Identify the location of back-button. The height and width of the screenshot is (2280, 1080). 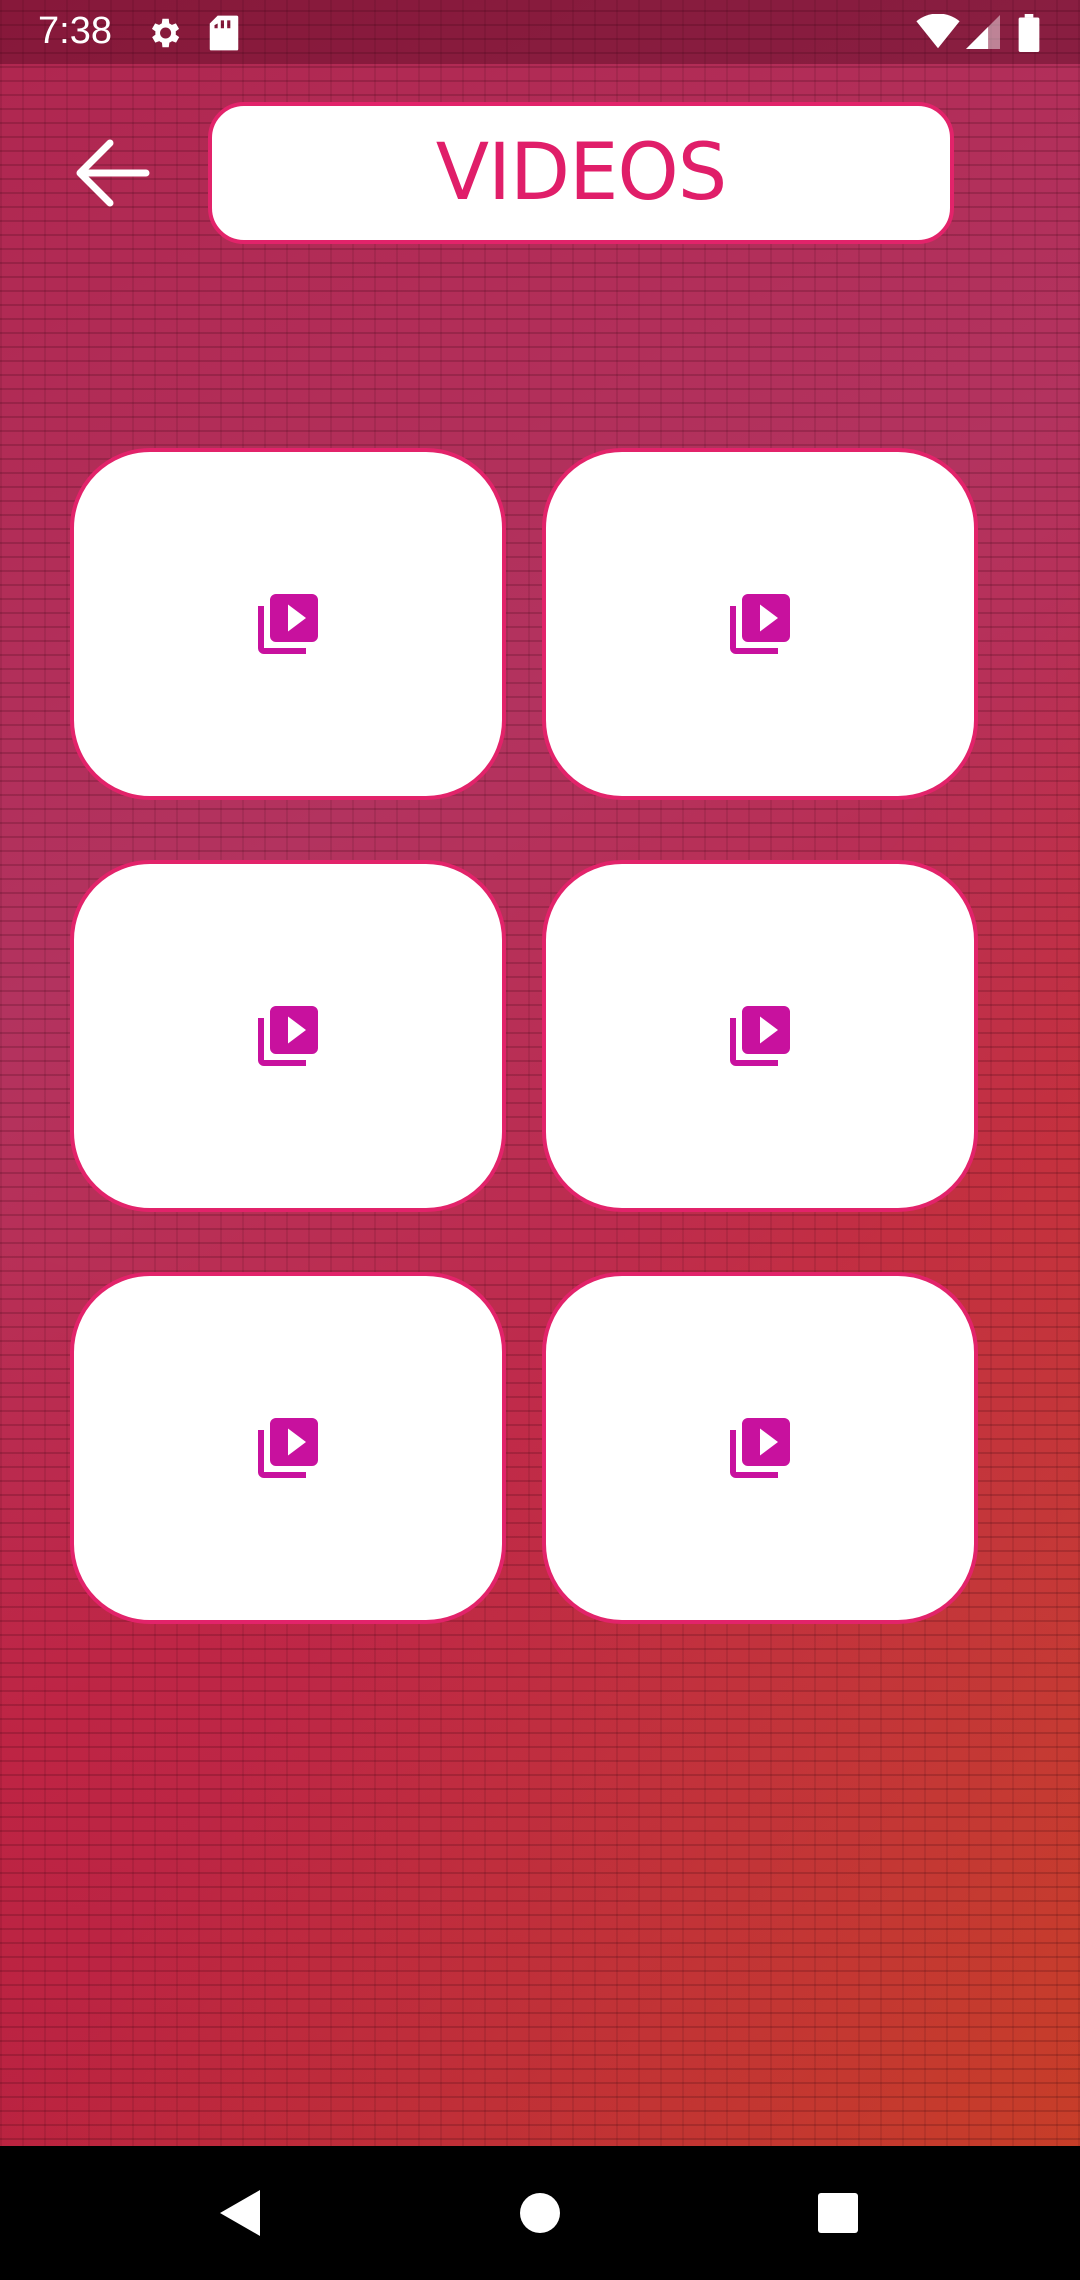
(115, 175).